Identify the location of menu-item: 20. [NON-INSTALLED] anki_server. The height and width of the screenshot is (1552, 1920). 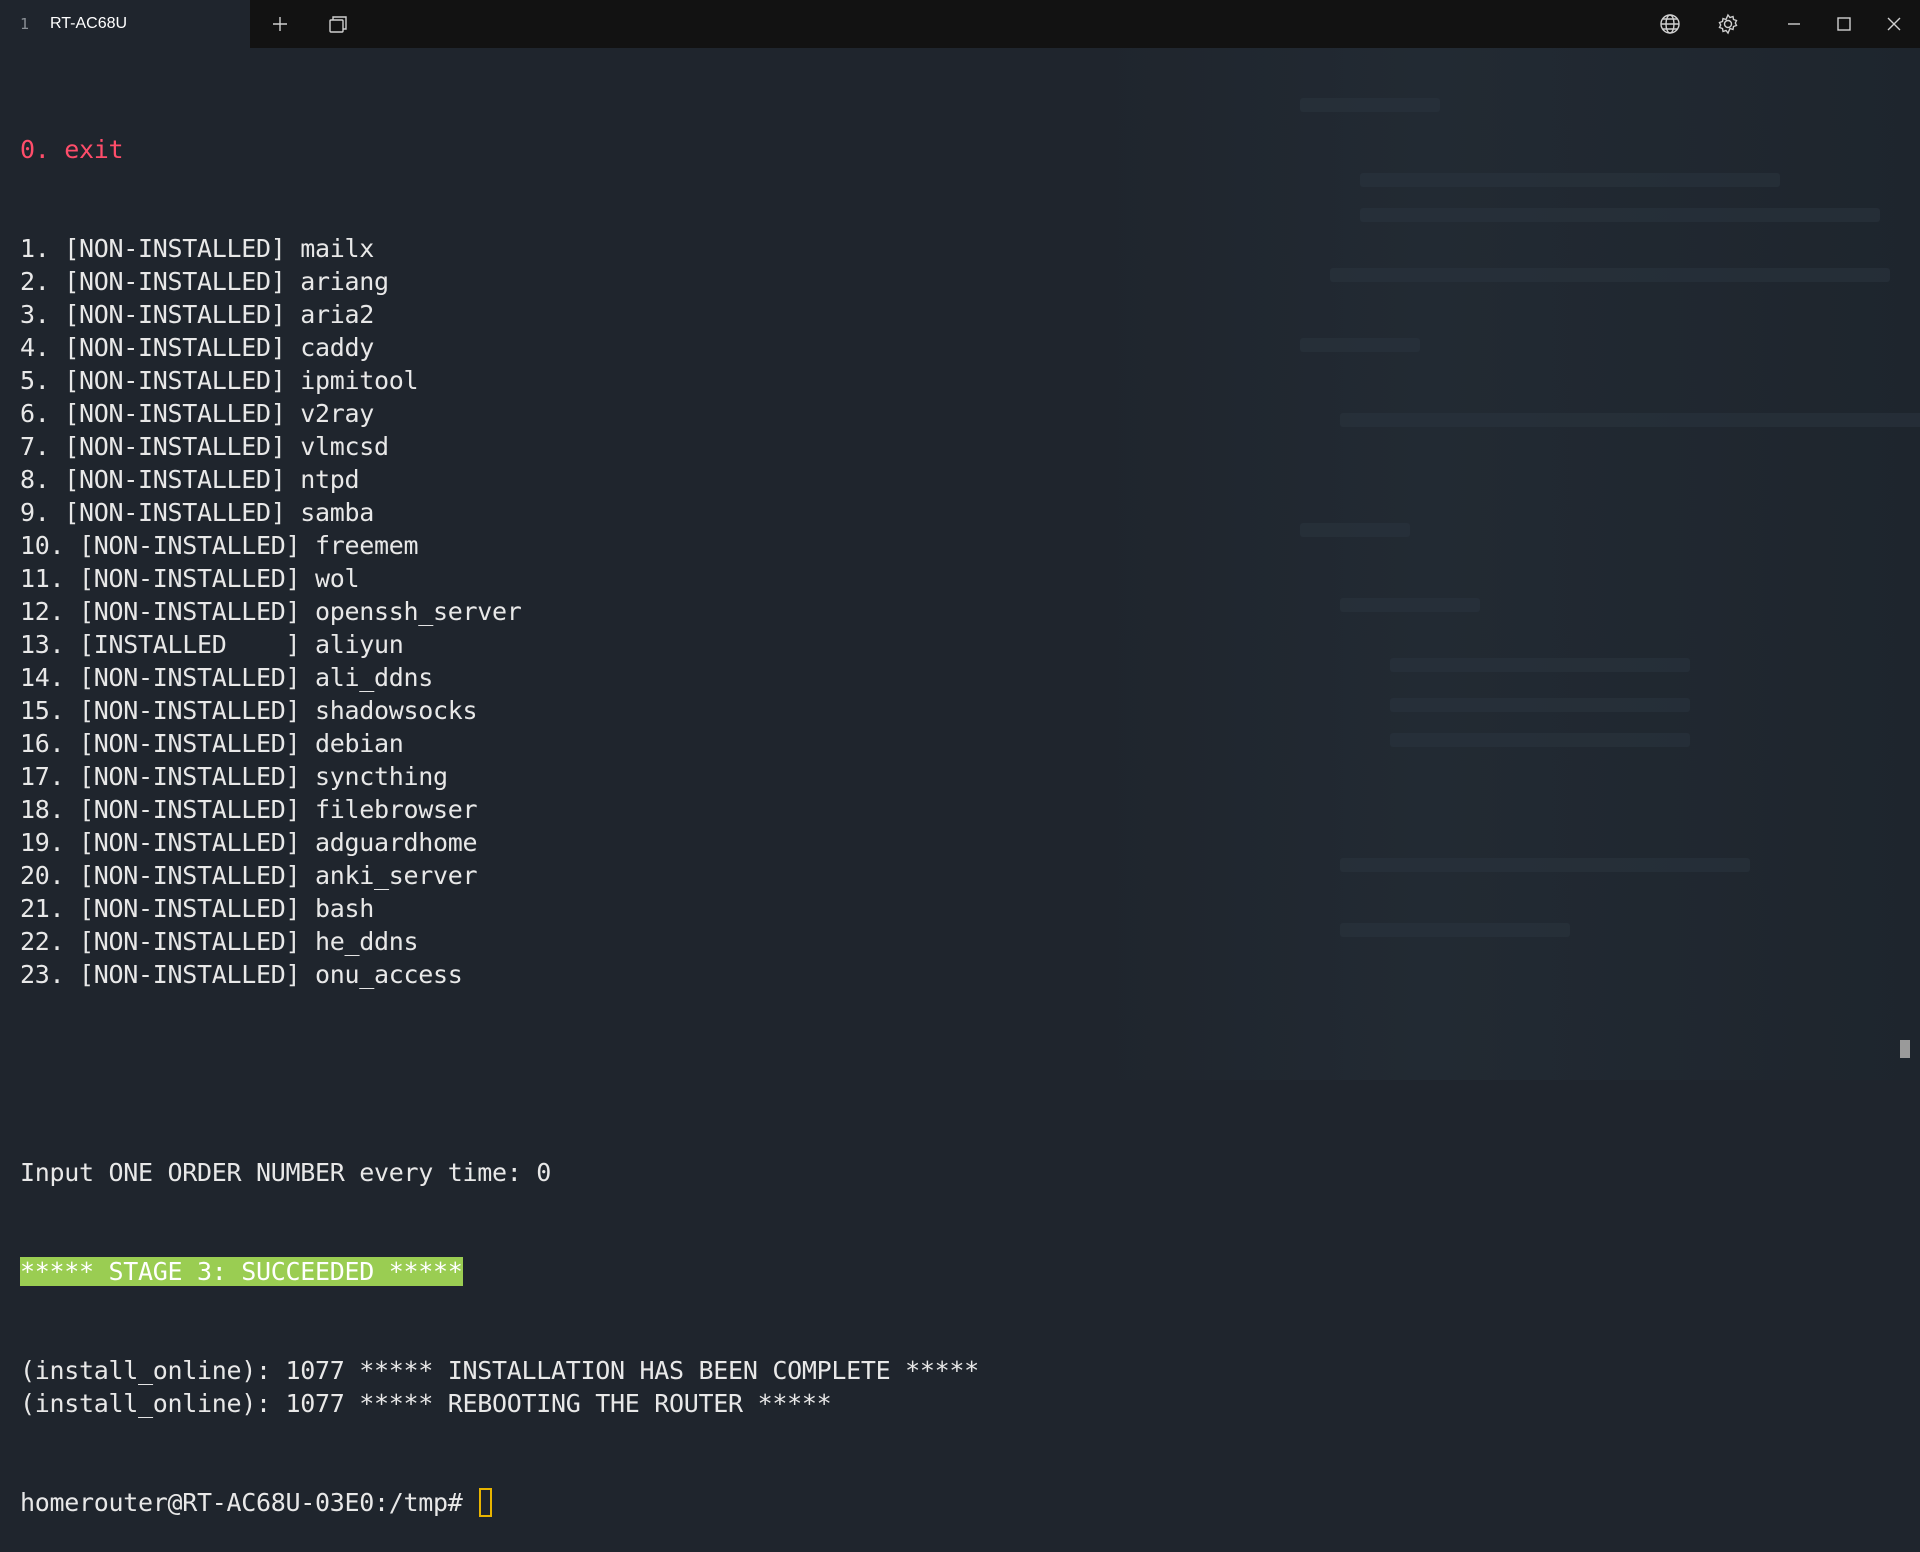
(249, 875).